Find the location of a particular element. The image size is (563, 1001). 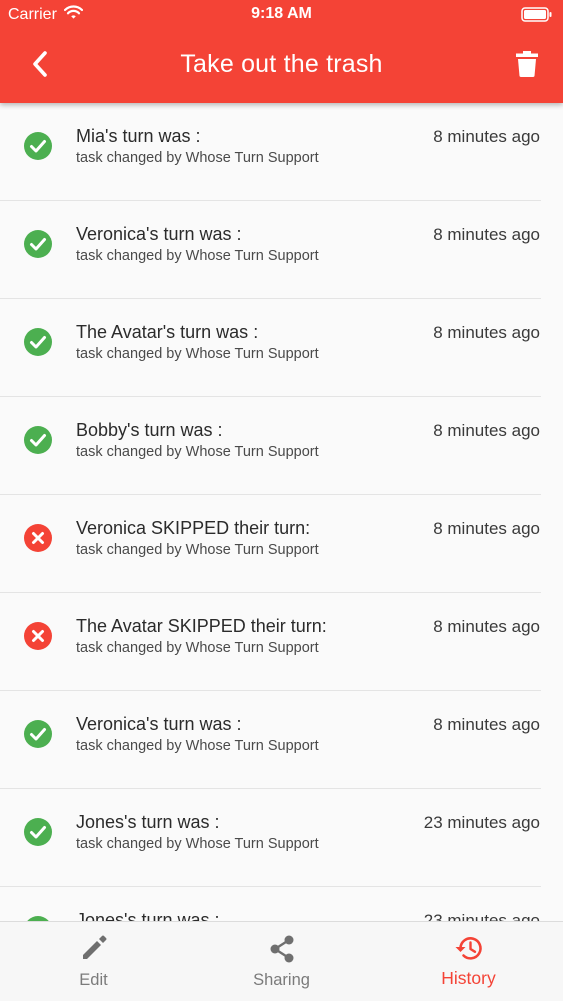

share-icon is located at coordinates (282, 951).